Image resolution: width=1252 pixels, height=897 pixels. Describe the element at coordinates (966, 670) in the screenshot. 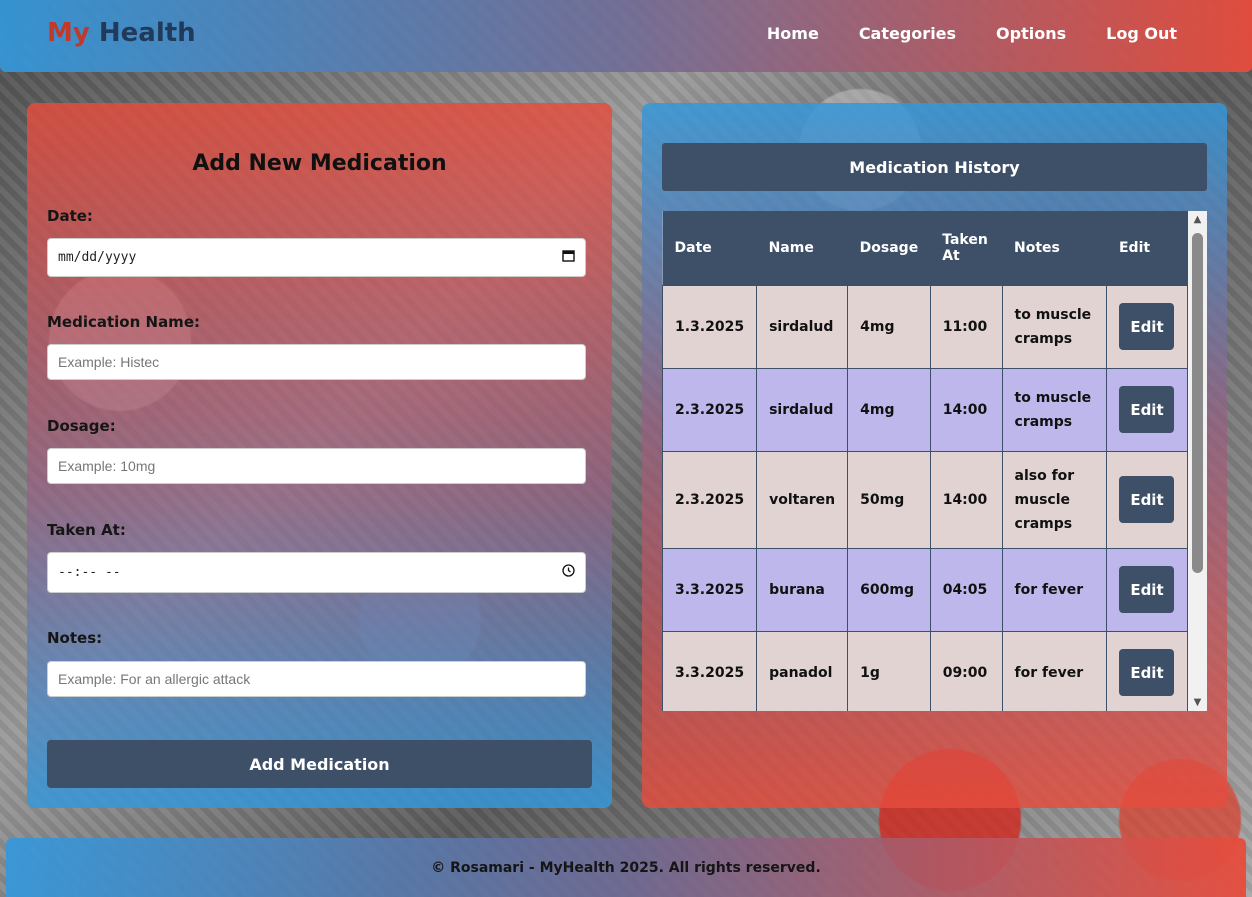

I see `cell-taken-at: 09:00` at that location.